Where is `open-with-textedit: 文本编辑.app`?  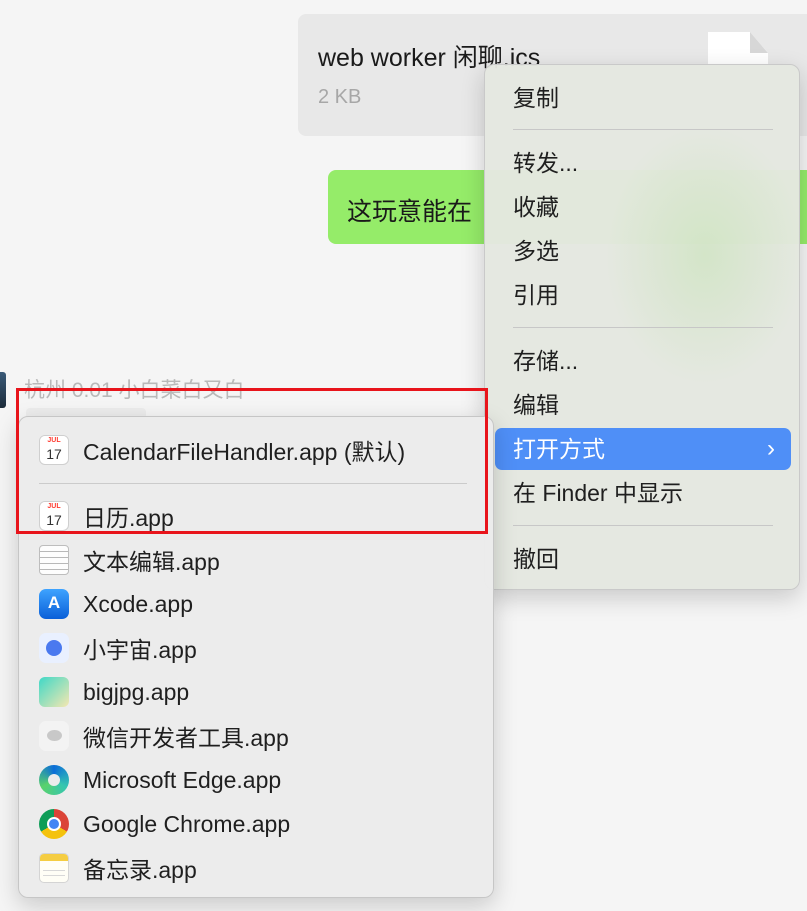
open-with-textedit: 文本编辑.app is located at coordinates (259, 560).